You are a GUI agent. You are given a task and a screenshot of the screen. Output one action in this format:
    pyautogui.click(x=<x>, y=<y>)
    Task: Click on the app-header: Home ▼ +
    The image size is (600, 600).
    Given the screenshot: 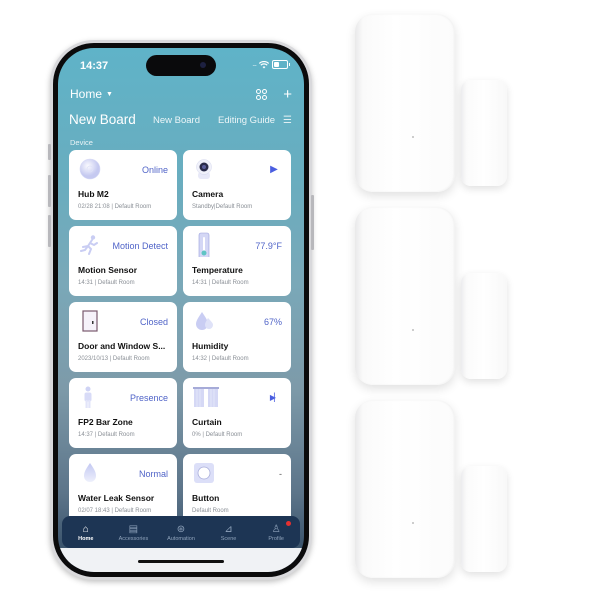 What is the action you would take?
    pyautogui.click(x=181, y=96)
    